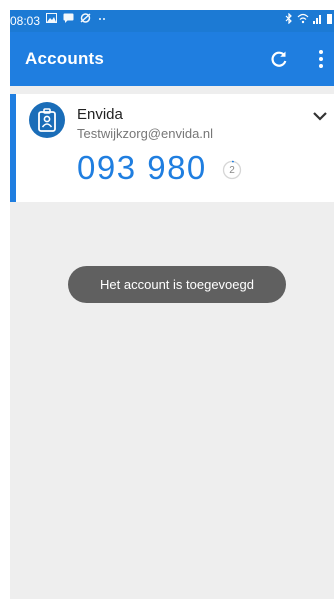  What do you see at coordinates (102, 19) in the screenshot?
I see `more-dots-icon` at bounding box center [102, 19].